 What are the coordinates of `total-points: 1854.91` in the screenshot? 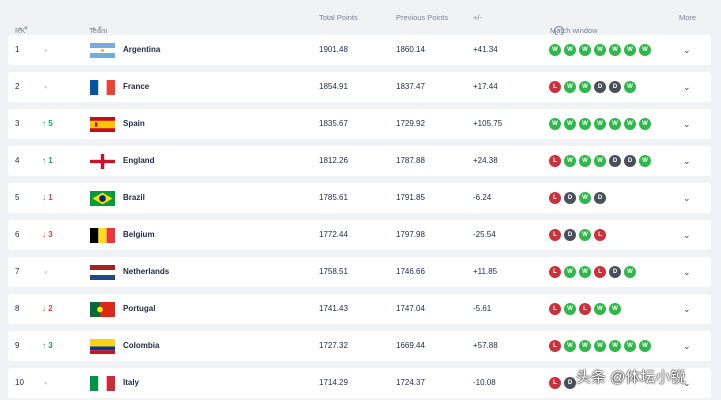 It's located at (333, 86).